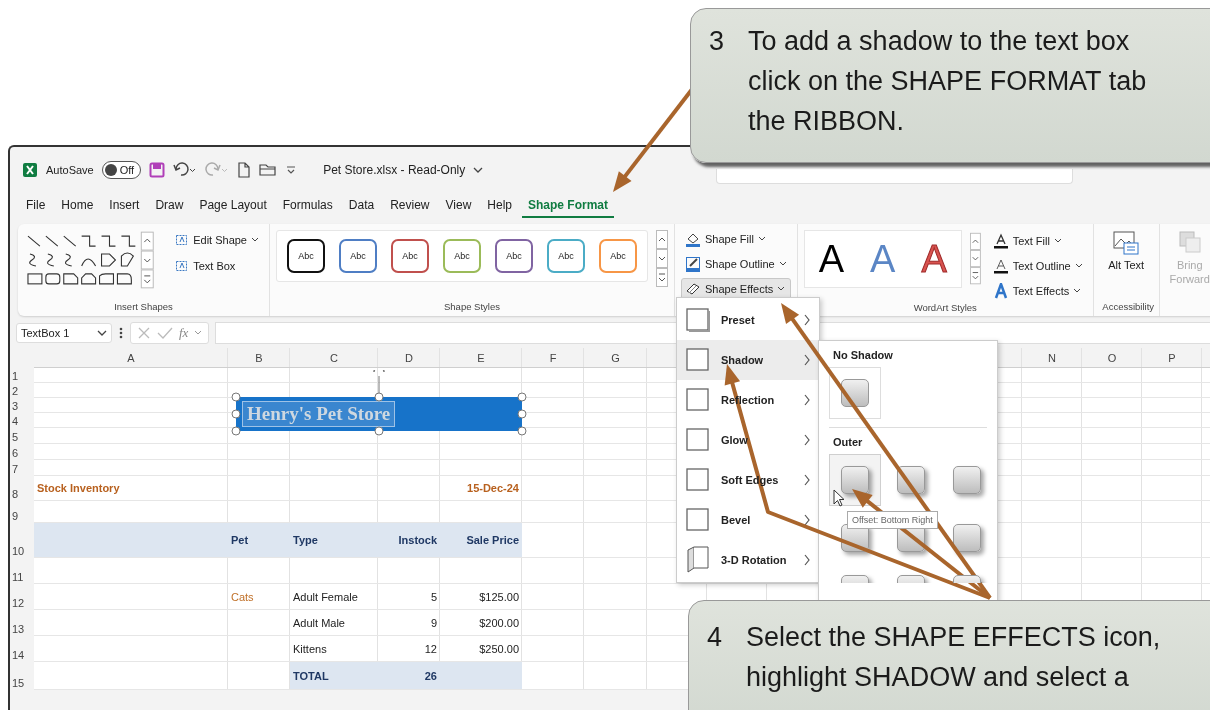 This screenshot has height=710, width=1210. What do you see at coordinates (22, 623) in the screenshot?
I see `row-number: 13` at bounding box center [22, 623].